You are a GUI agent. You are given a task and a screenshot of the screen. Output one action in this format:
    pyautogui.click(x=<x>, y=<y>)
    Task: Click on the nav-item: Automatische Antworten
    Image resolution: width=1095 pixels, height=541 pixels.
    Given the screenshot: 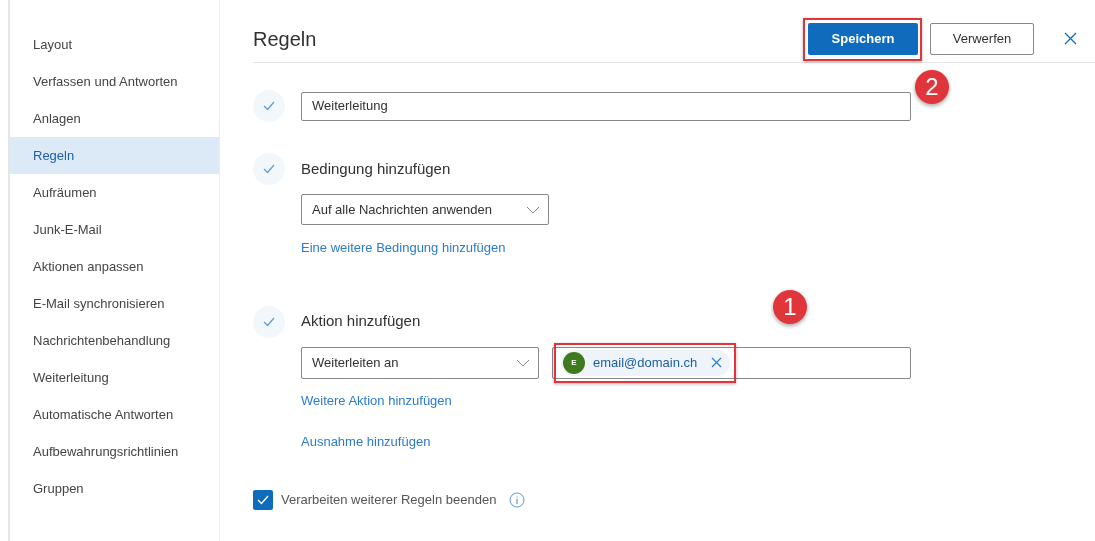 What is the action you would take?
    pyautogui.click(x=114, y=414)
    